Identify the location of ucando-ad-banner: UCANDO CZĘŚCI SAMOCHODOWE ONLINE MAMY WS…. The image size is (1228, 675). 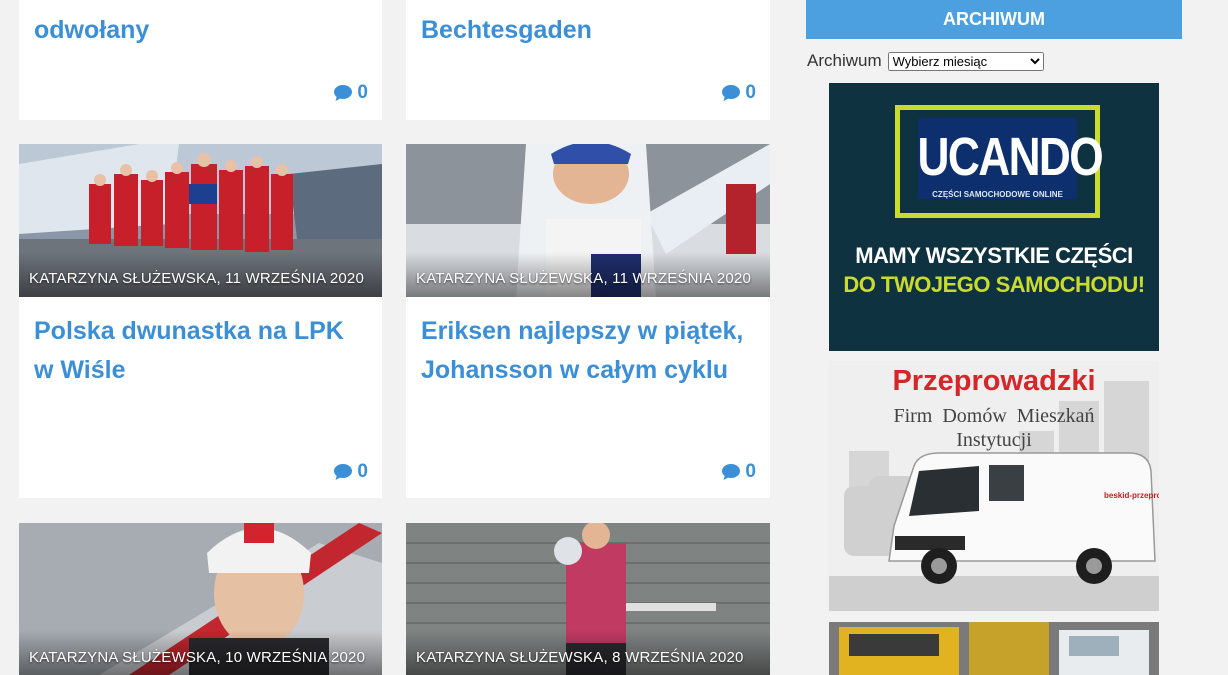
(994, 217).